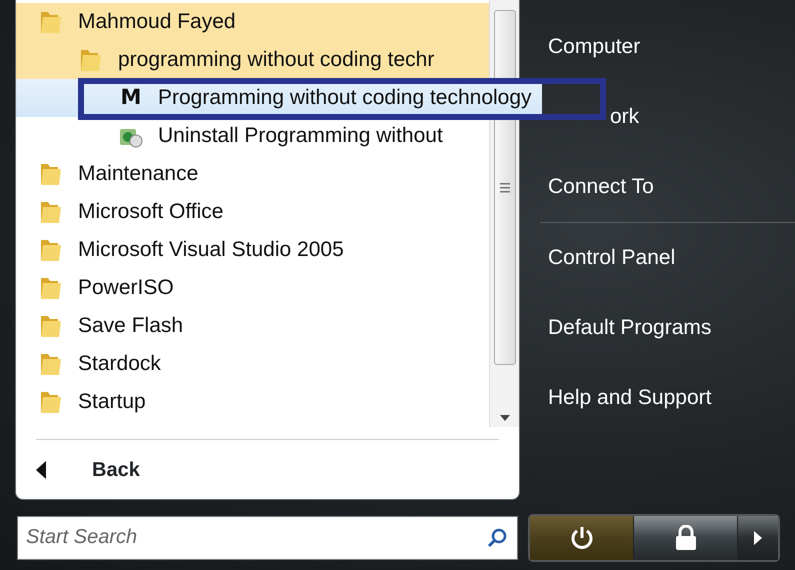  I want to click on program-item: Stardock, so click(252, 364).